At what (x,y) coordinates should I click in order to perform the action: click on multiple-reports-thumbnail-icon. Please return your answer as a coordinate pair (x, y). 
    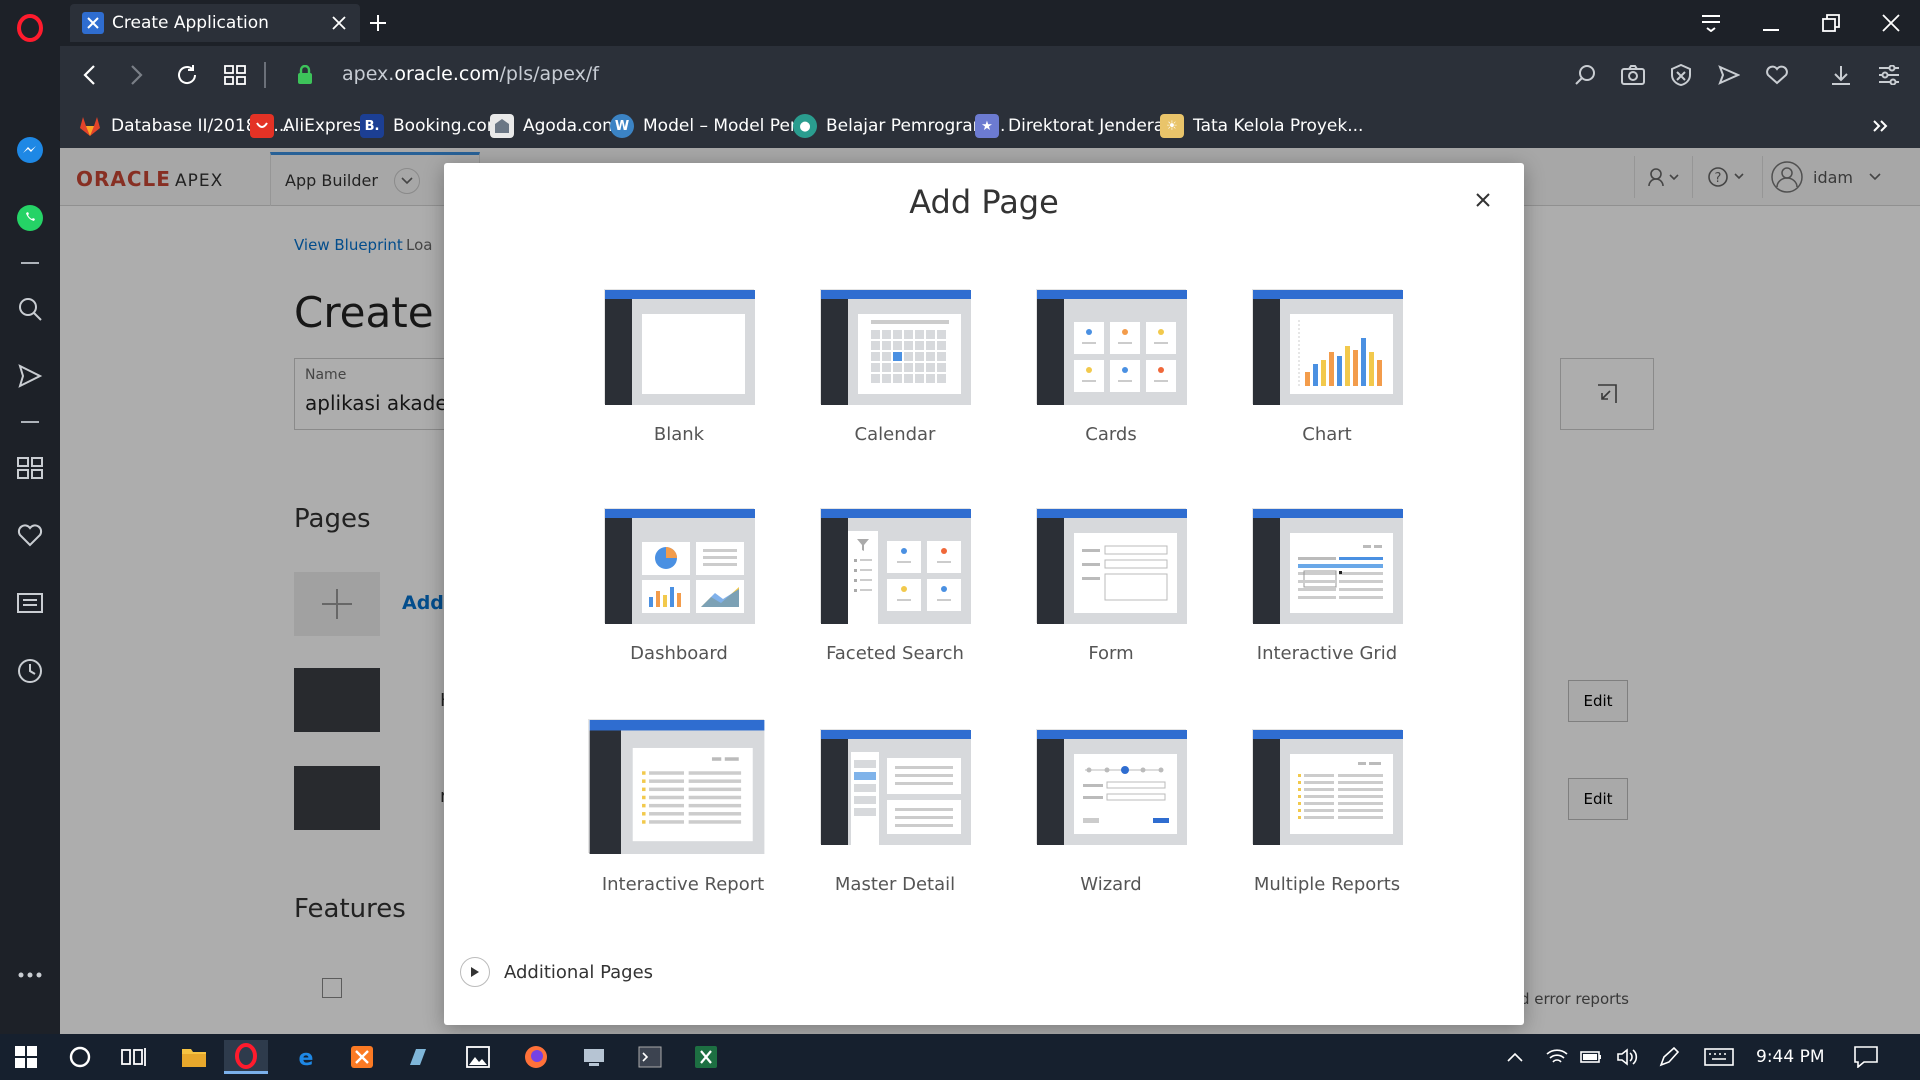
    Looking at the image, I should click on (1327, 787).